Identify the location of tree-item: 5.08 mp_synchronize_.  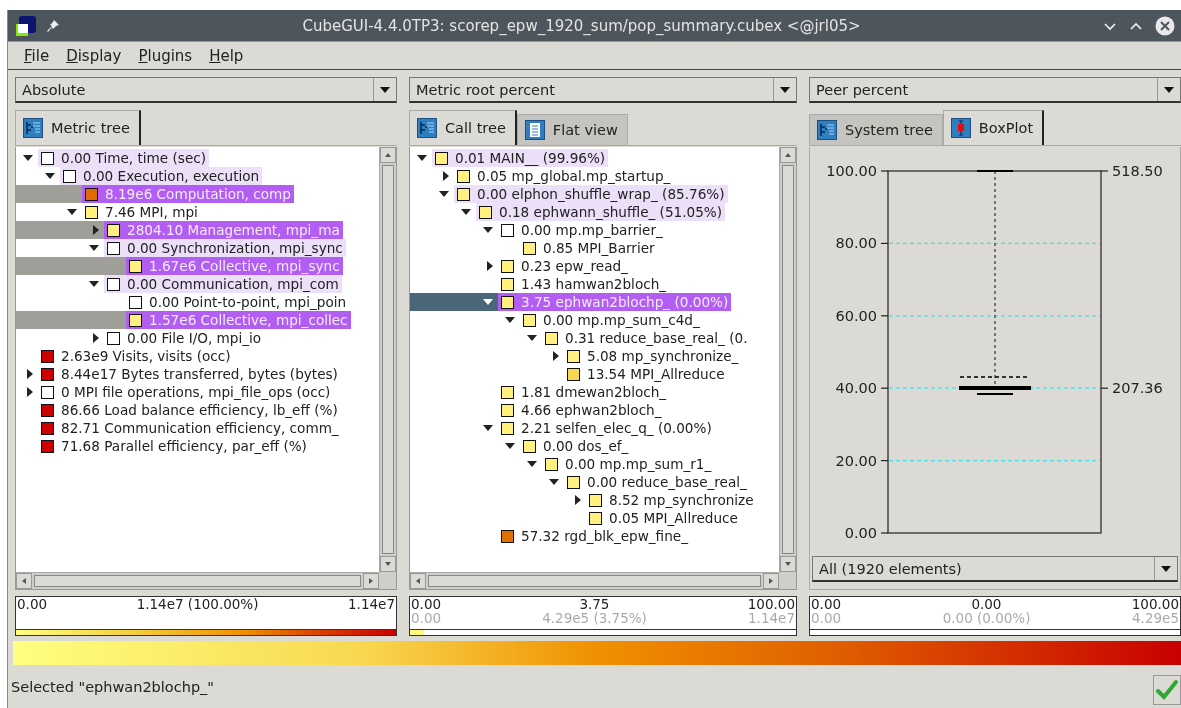
(653, 356).